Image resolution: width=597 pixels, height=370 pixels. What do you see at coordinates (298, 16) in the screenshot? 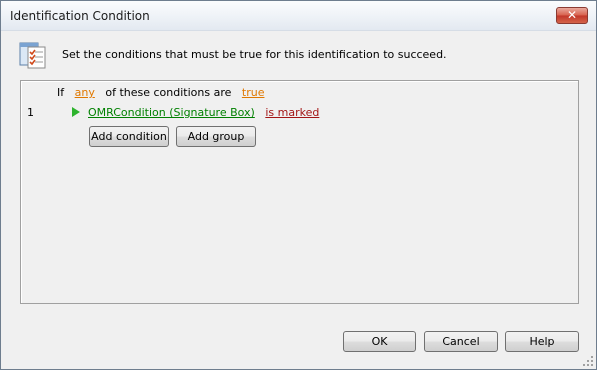
I see `title-bar: Identification Condition ✕` at bounding box center [298, 16].